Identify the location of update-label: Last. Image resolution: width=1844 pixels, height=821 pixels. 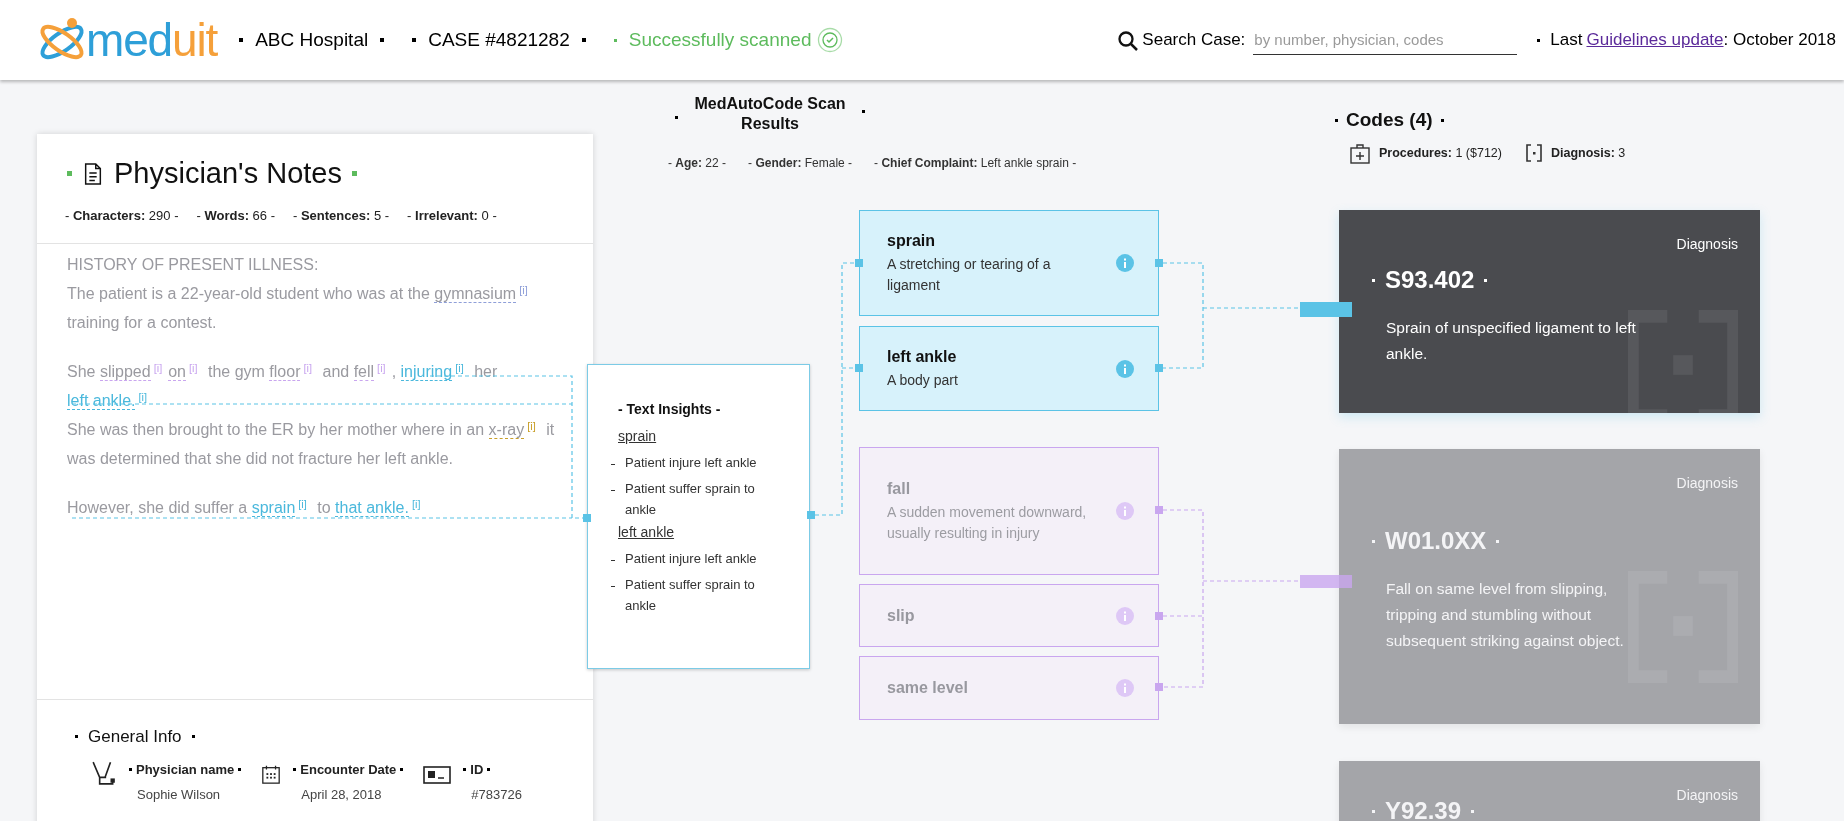
(1566, 40).